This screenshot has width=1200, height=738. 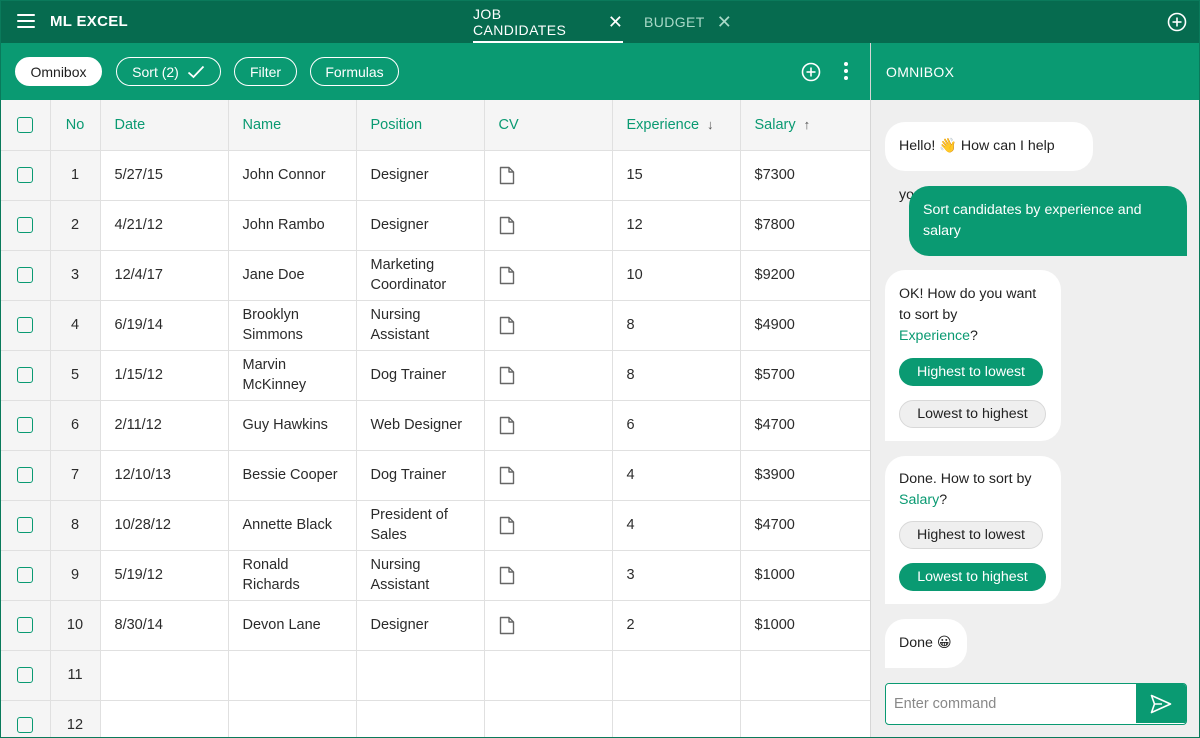 What do you see at coordinates (435, 625) in the screenshot?
I see `table-row: 10 8/30/14 Devon Lane Designer 2 $1000` at bounding box center [435, 625].